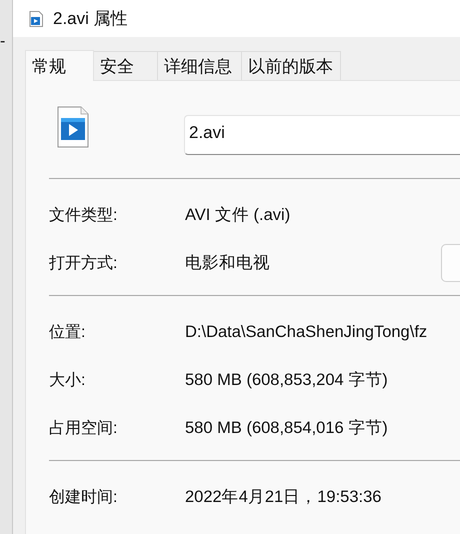  Describe the element at coordinates (291, 65) in the screenshot. I see `tab: 以前的版本` at that location.